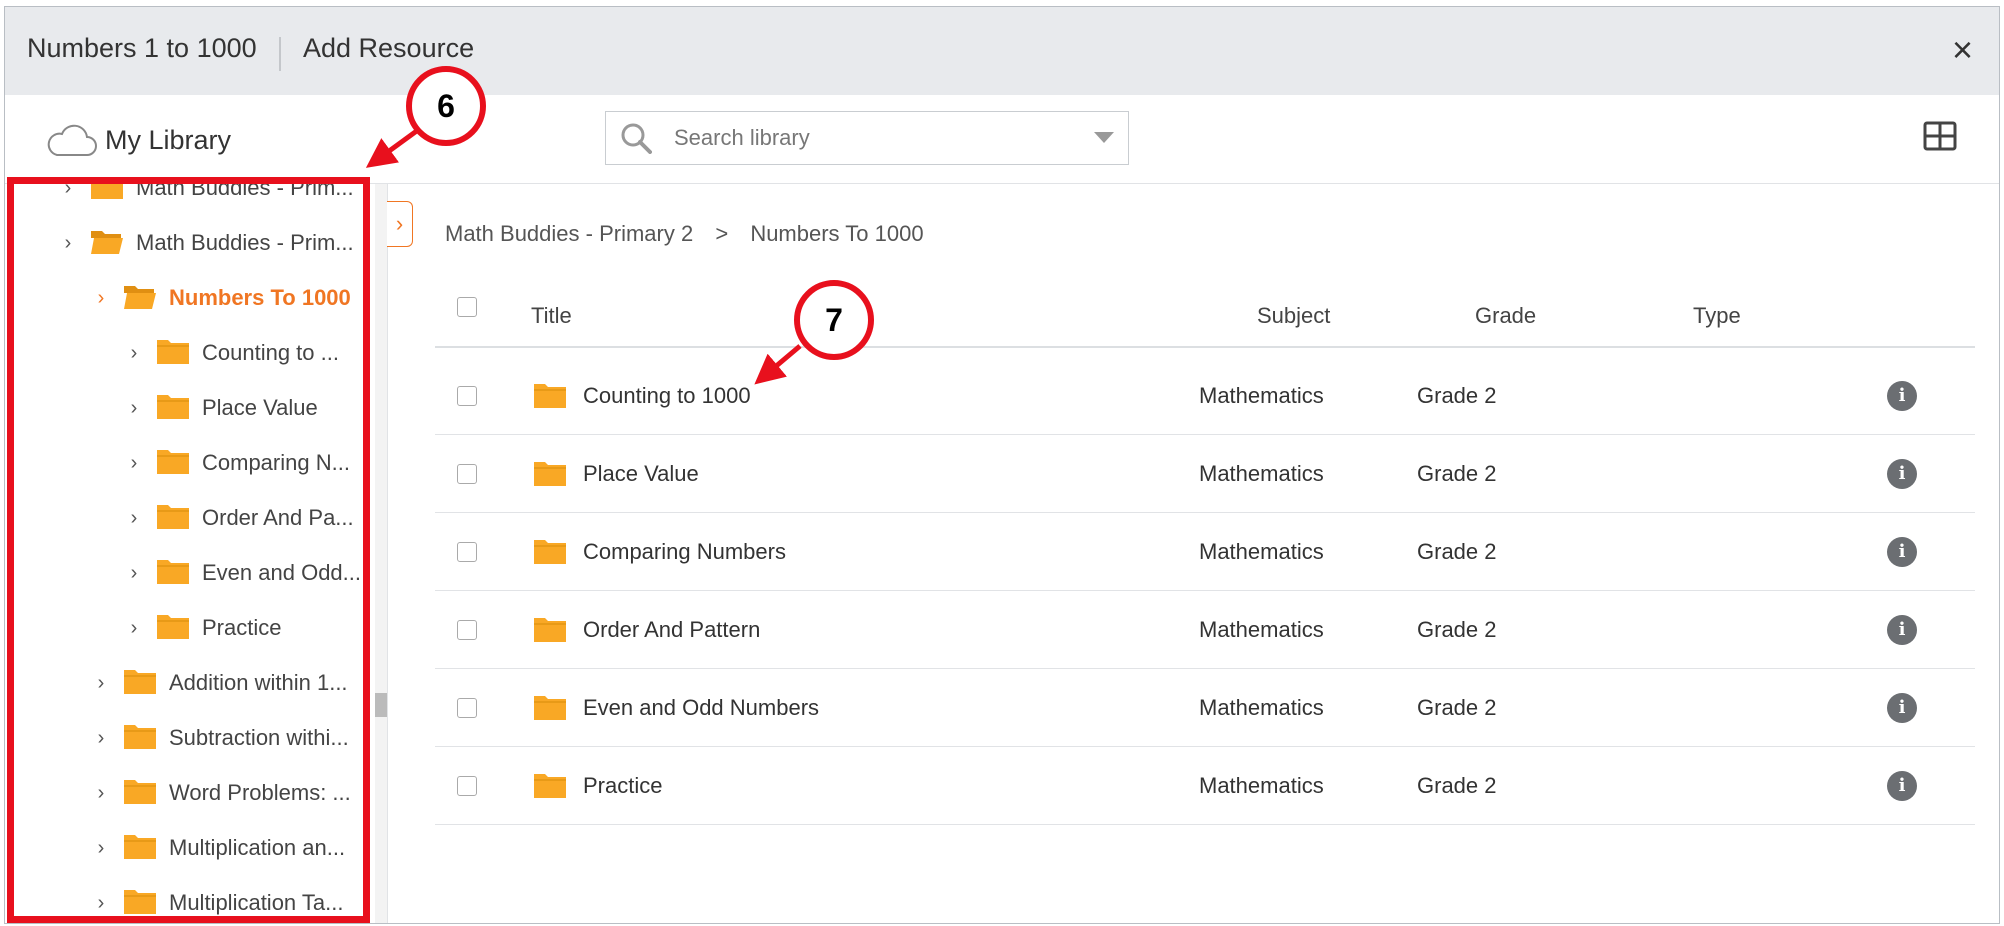 The image size is (2004, 926). I want to click on table-row: Order And Pattern Mathematics Grade 2 i, so click(1205, 630).